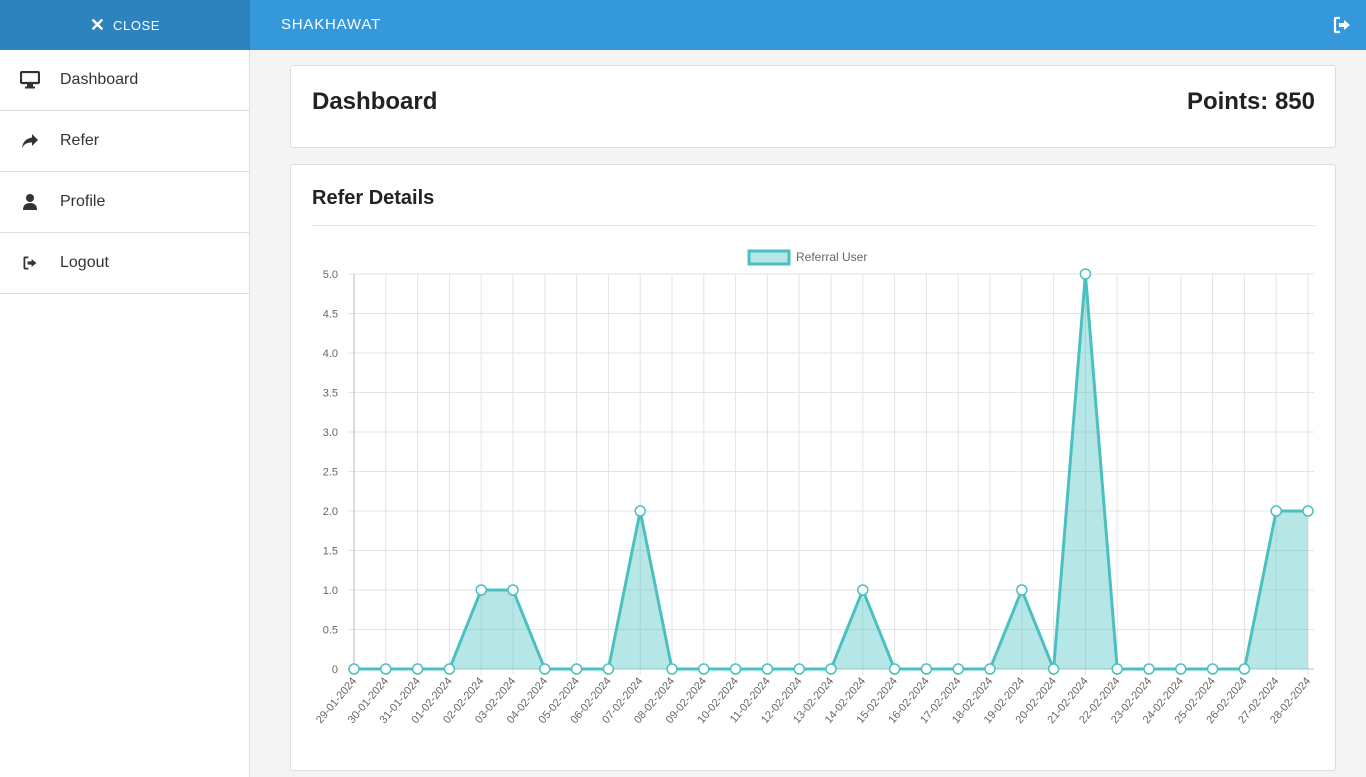 This screenshot has width=1366, height=777. Describe the element at coordinates (83, 201) in the screenshot. I see `sidebar-item-label: Profile` at that location.